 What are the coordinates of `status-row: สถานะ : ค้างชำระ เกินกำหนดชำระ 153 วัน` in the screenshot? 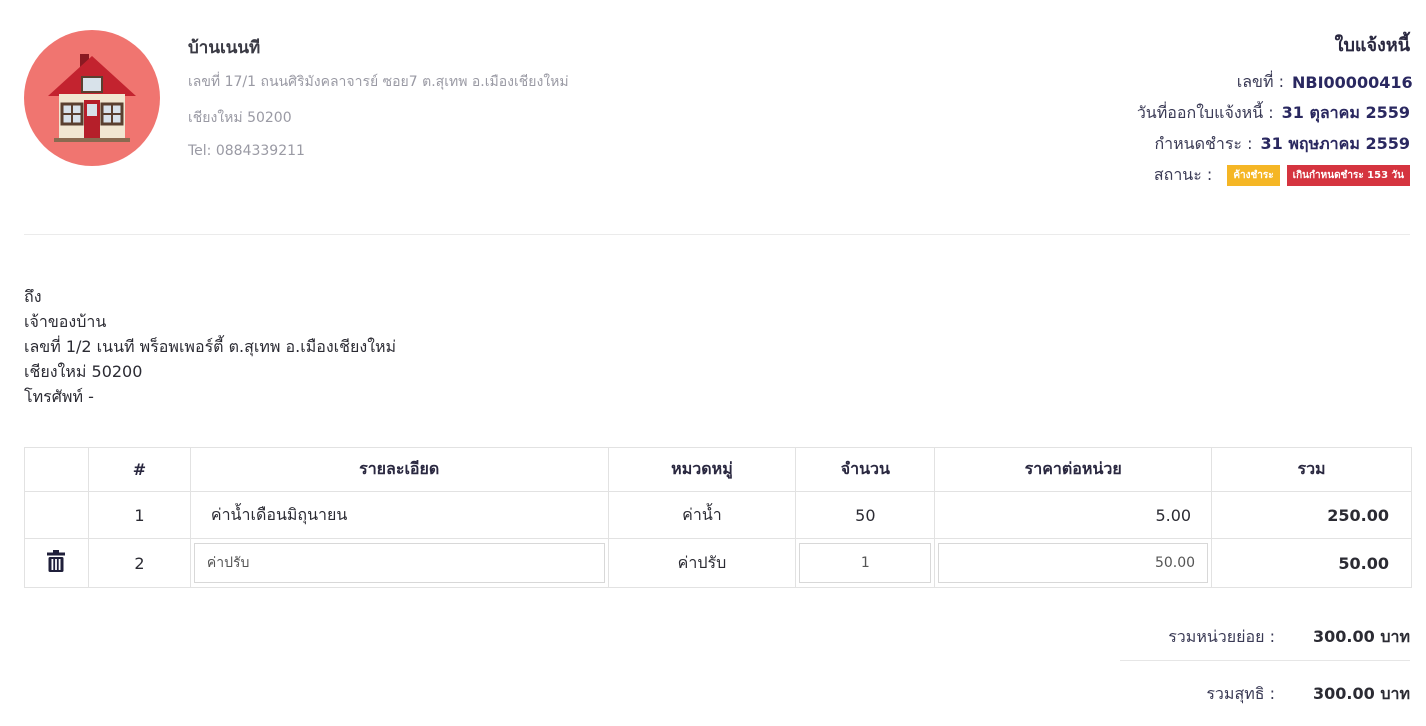 It's located at (1273, 175).